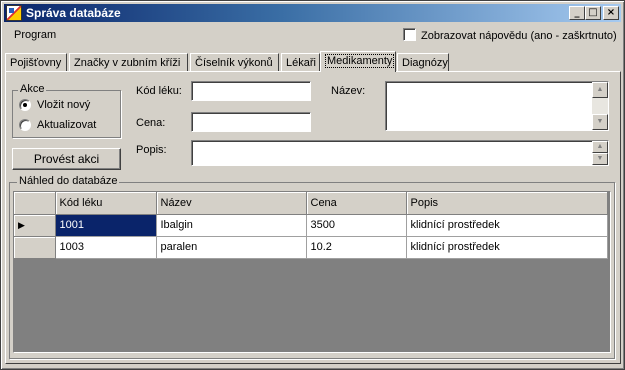  I want to click on tab-label: Lékaři, so click(301, 63).